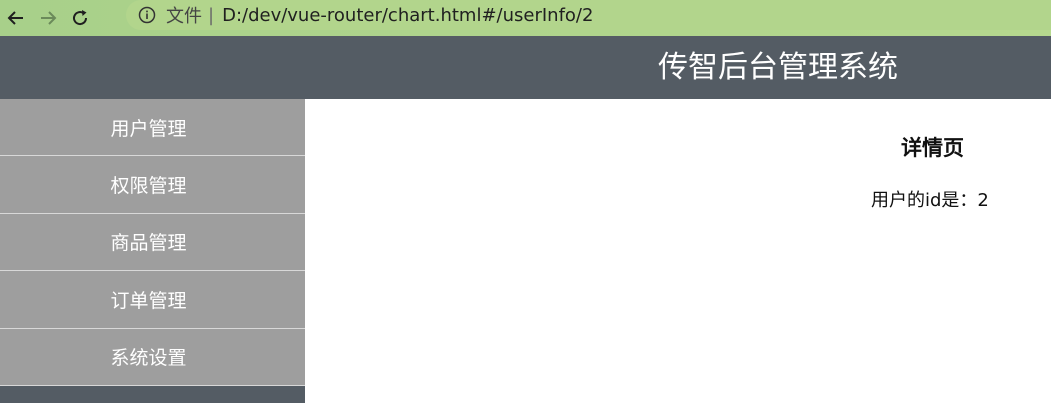 The width and height of the screenshot is (1051, 403). Describe the element at coordinates (152, 128) in the screenshot. I see `sidebar-item-user-management: 用户管理` at that location.